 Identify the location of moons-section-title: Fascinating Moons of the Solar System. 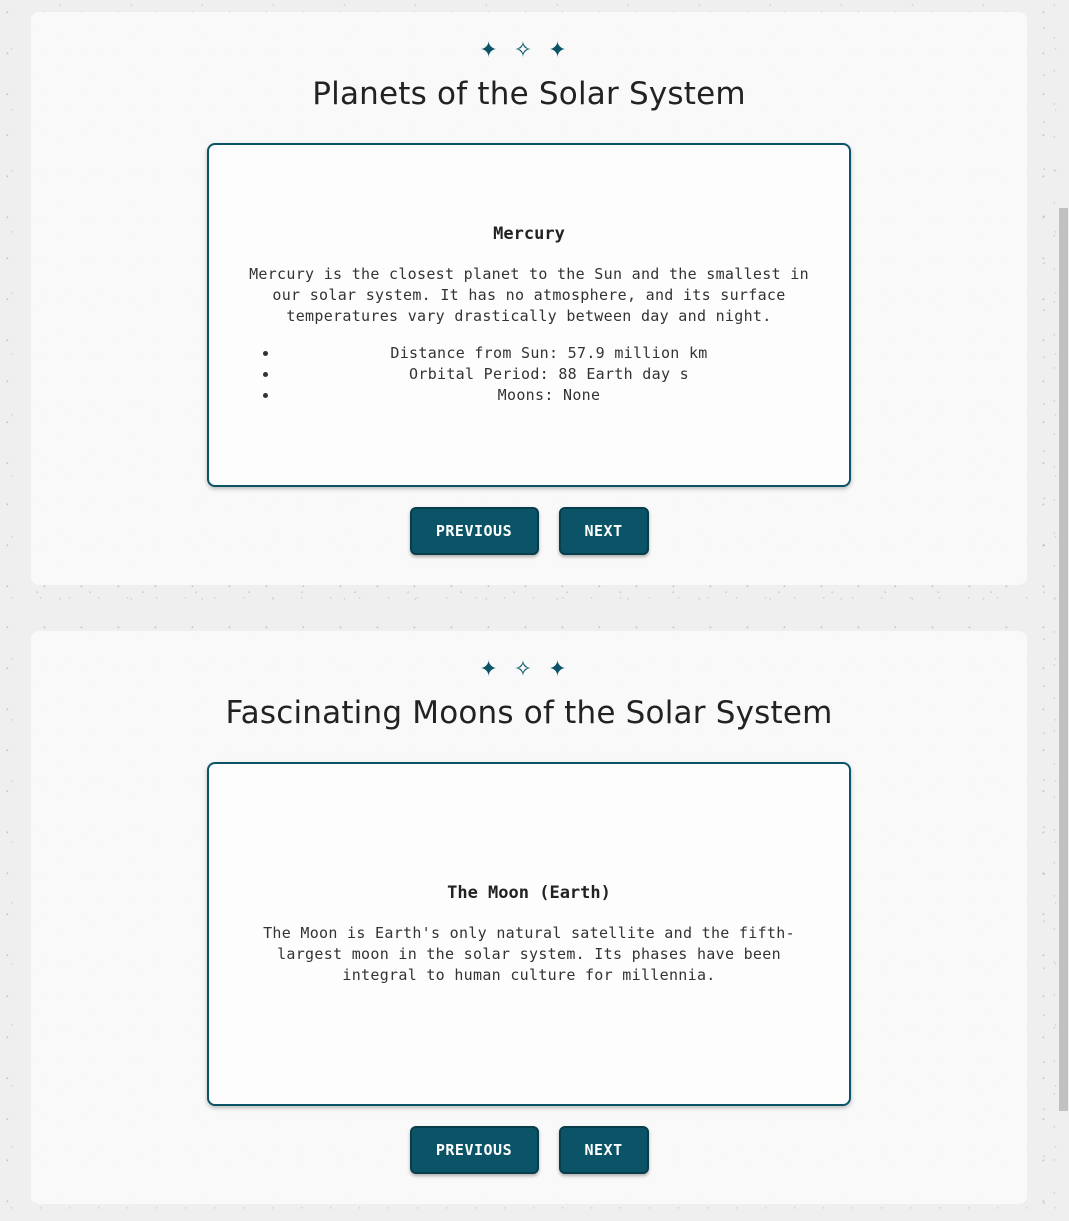
(529, 713).